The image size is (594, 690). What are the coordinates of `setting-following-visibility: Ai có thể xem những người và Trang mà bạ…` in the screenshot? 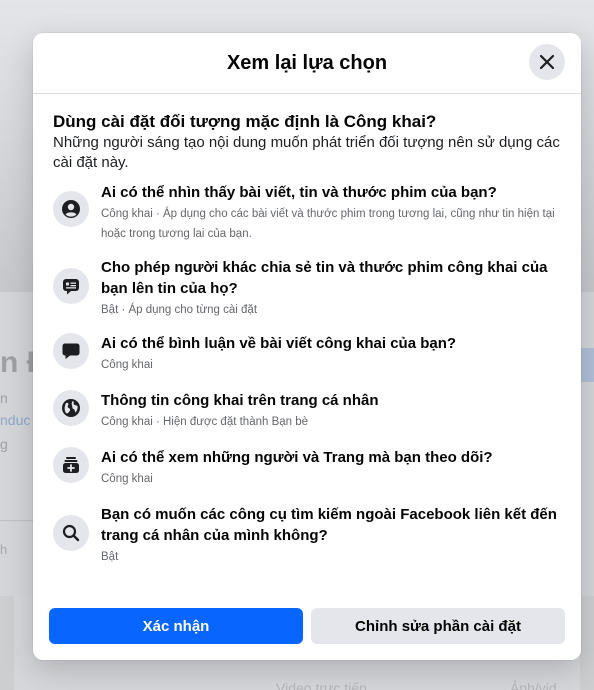 It's located at (307, 468).